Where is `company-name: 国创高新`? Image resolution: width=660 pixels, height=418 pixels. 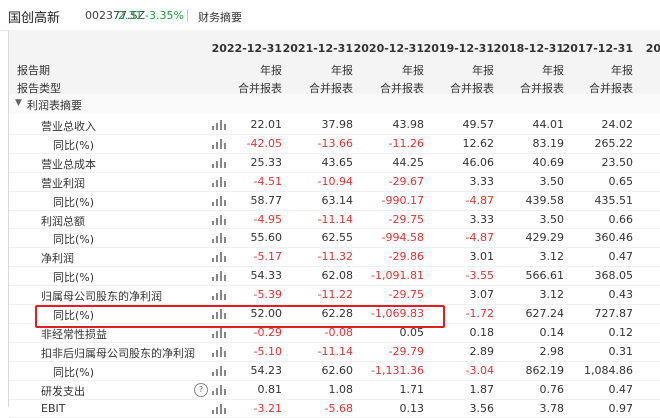
company-name: 国创高新 is located at coordinates (34, 16).